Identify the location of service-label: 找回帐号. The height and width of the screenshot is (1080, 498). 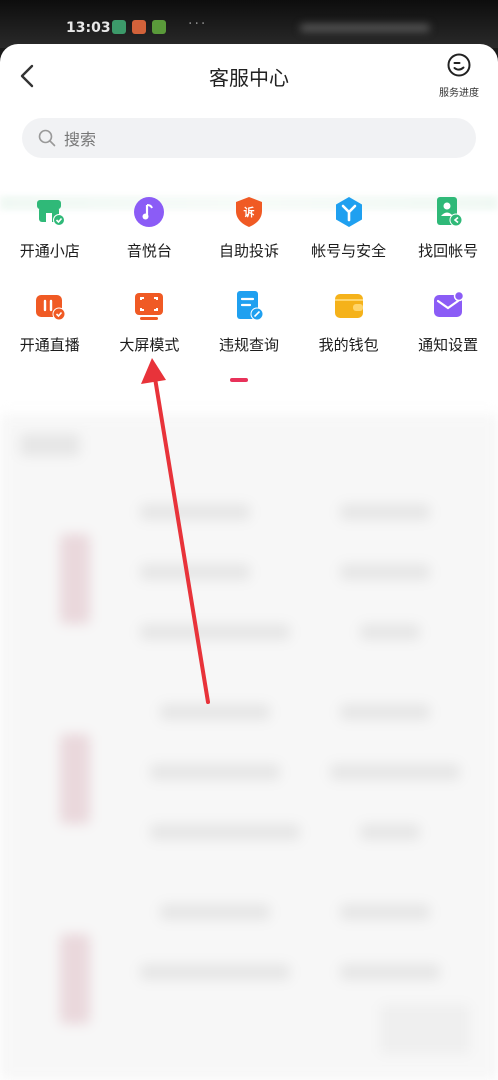
(448, 251).